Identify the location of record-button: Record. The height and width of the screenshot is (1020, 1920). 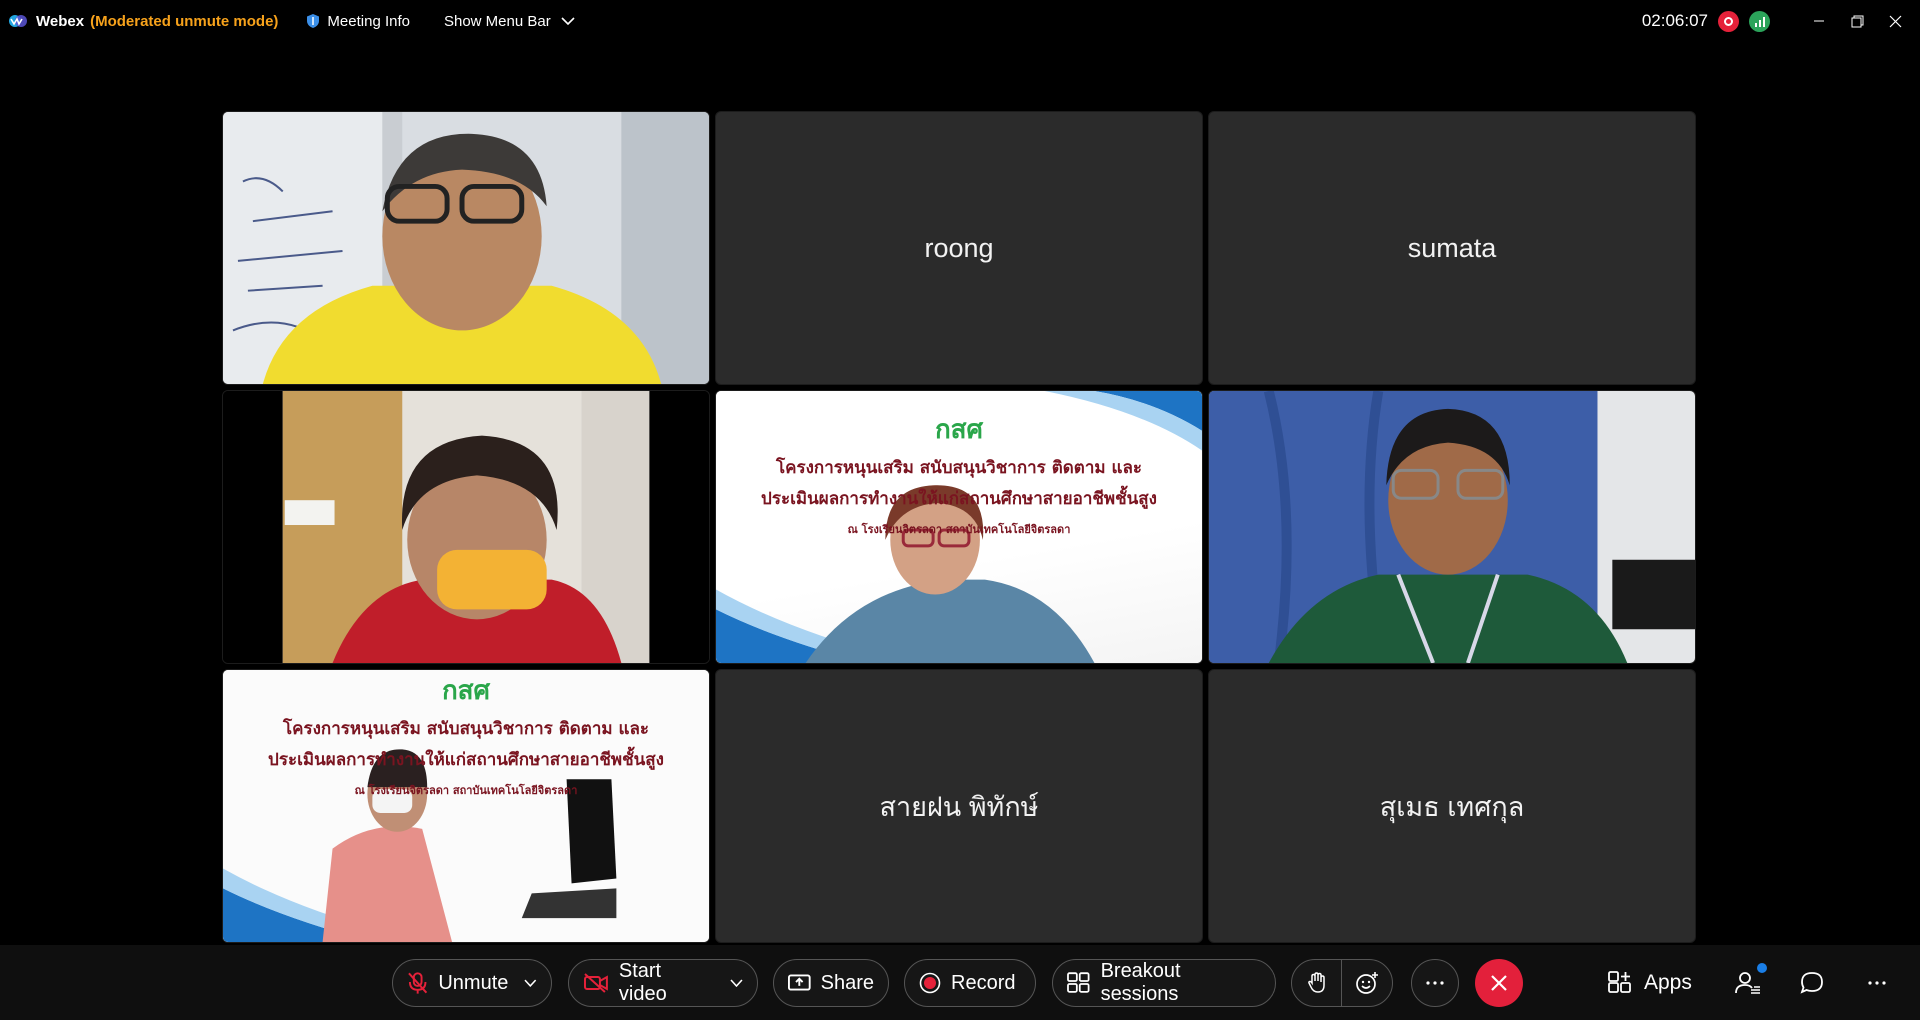
(970, 983).